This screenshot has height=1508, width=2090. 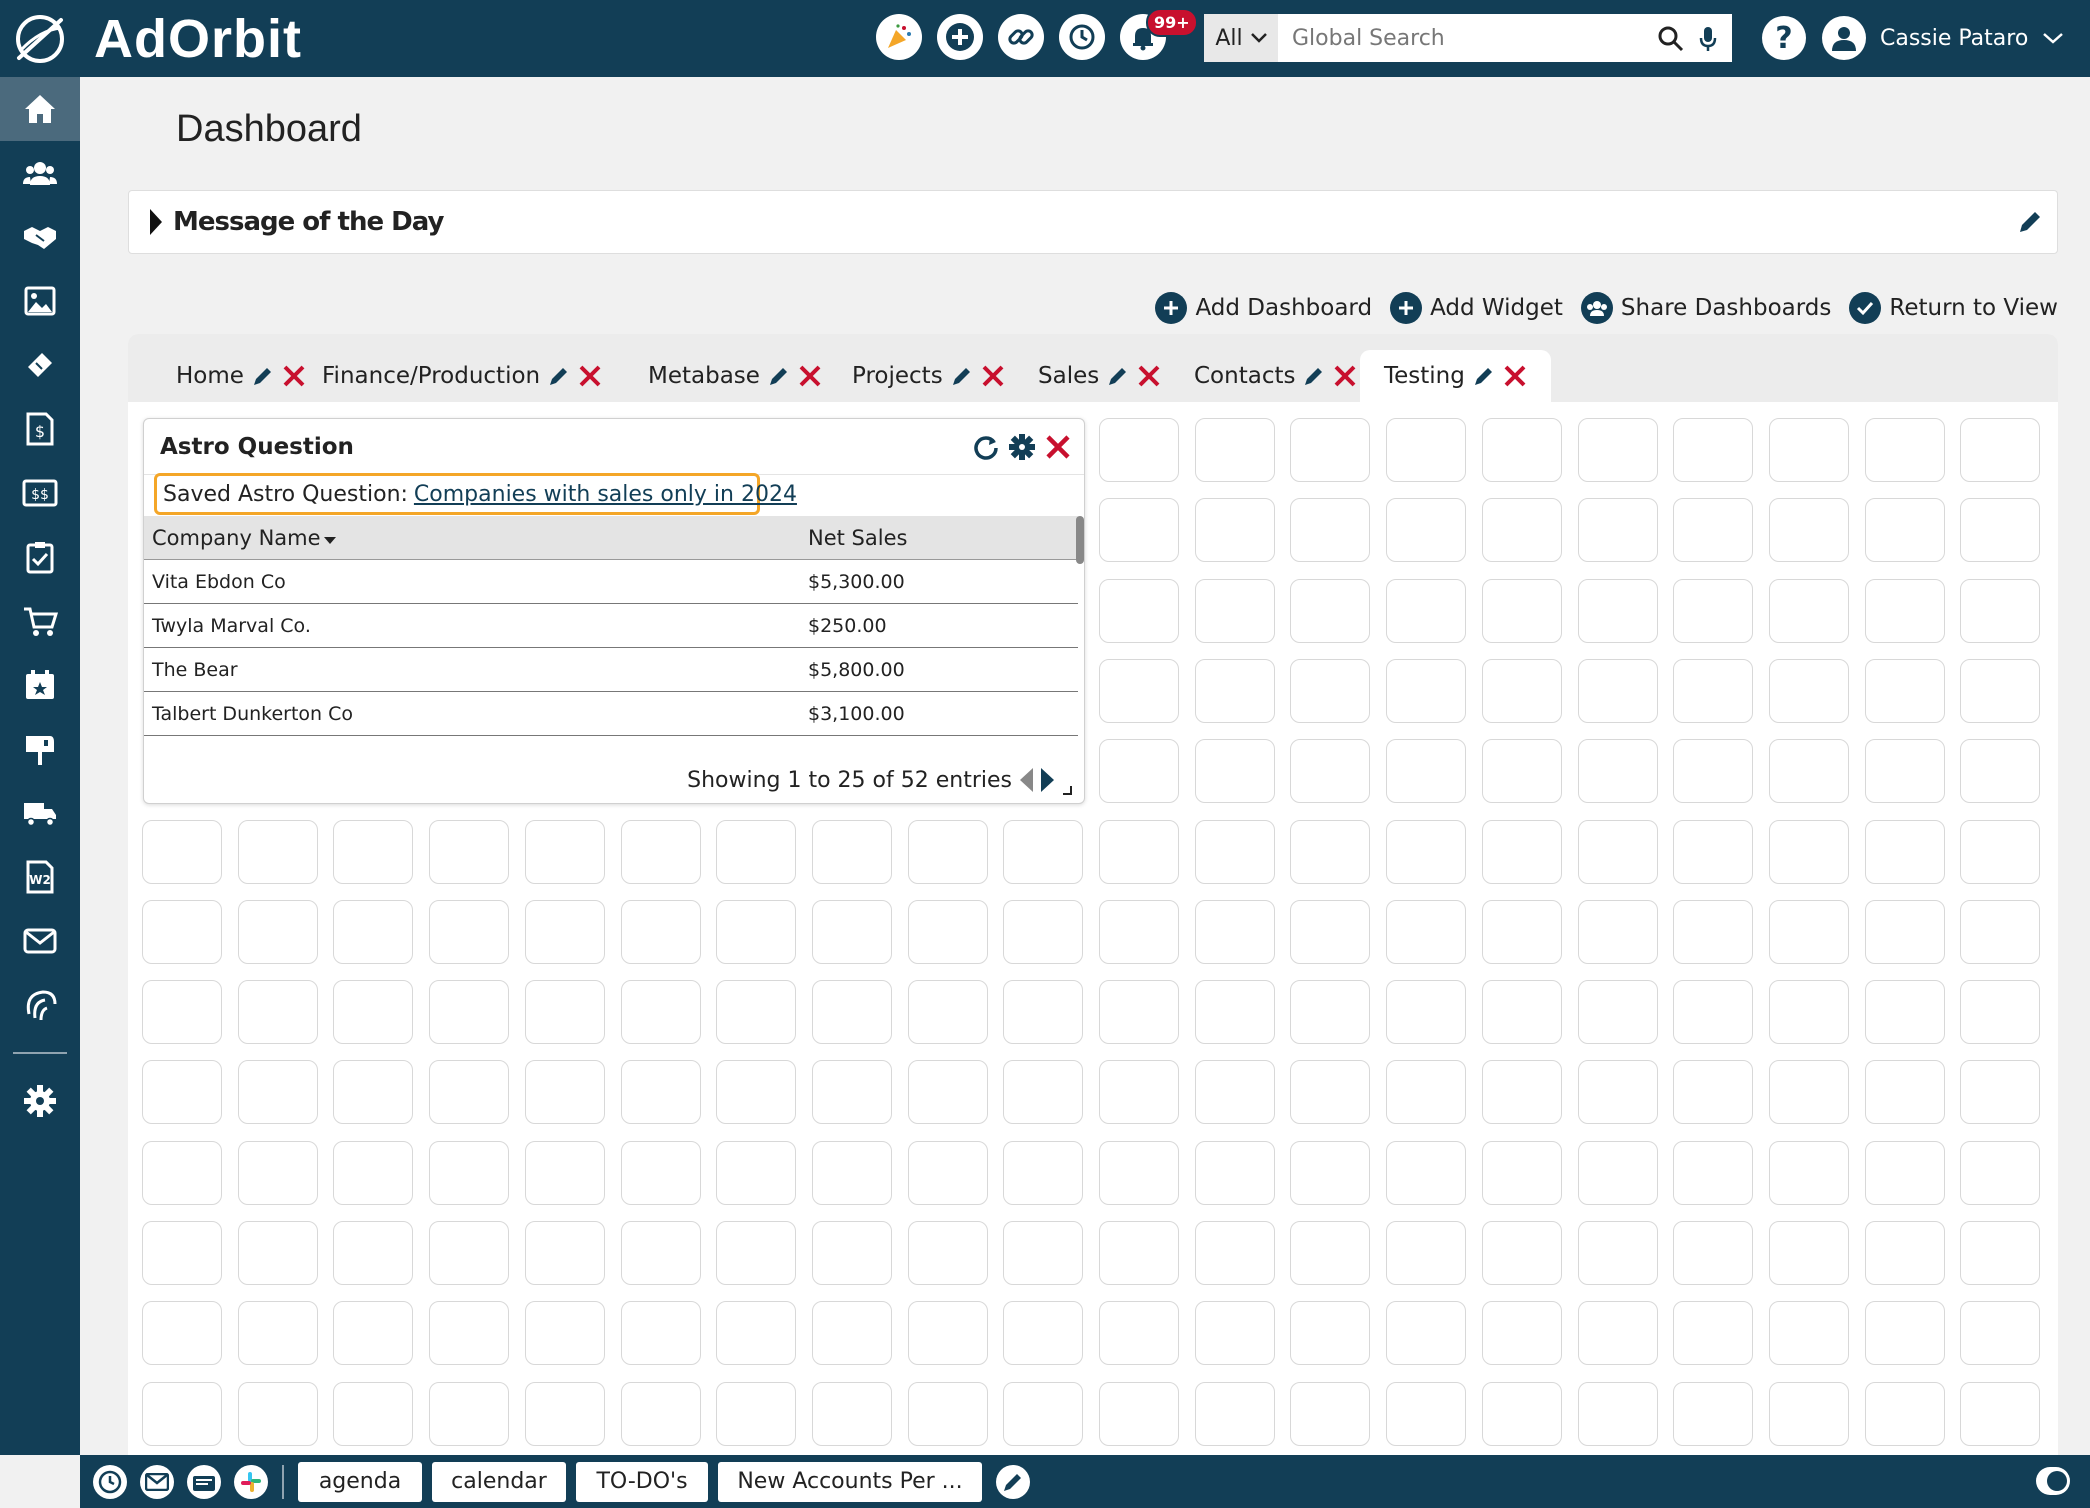 I want to click on tab-metabase: Metabase, so click(x=735, y=376).